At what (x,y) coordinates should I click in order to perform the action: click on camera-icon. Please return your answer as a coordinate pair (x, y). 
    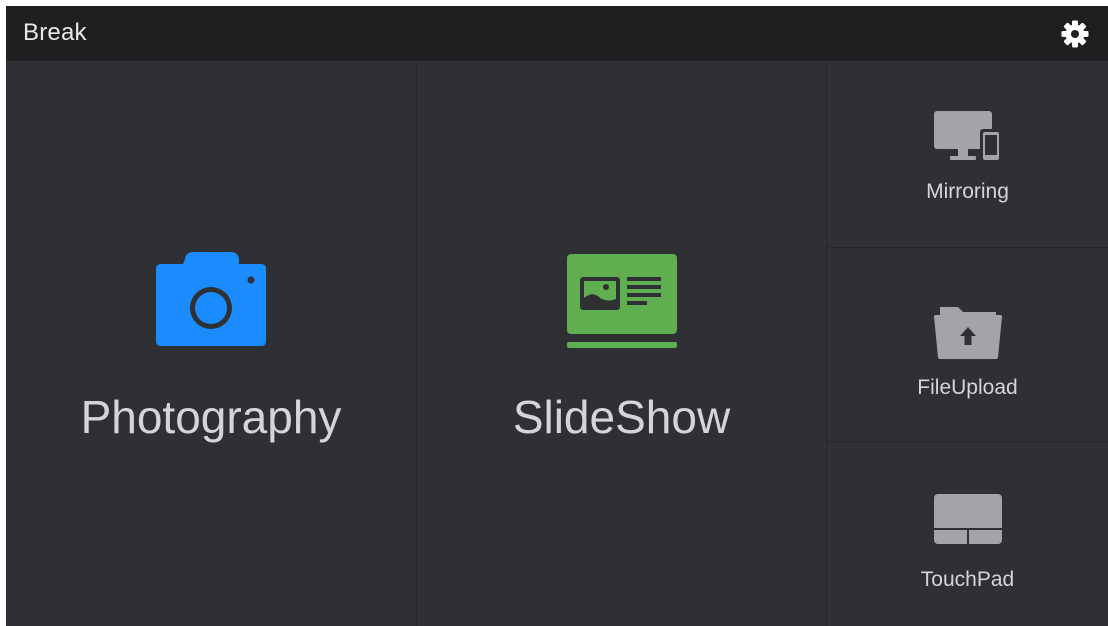
    Looking at the image, I should click on (211, 299).